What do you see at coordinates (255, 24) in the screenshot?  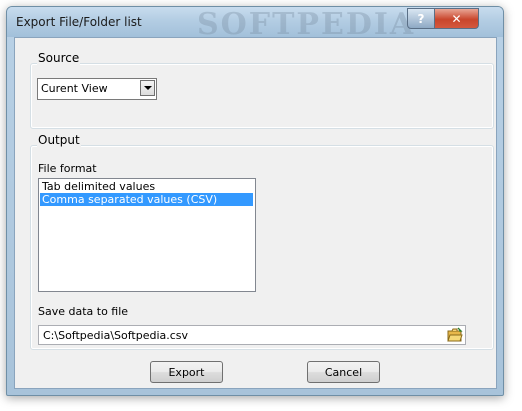 I see `title-bar: Export File/Folder list SOFTPEDIA ? ✕` at bounding box center [255, 24].